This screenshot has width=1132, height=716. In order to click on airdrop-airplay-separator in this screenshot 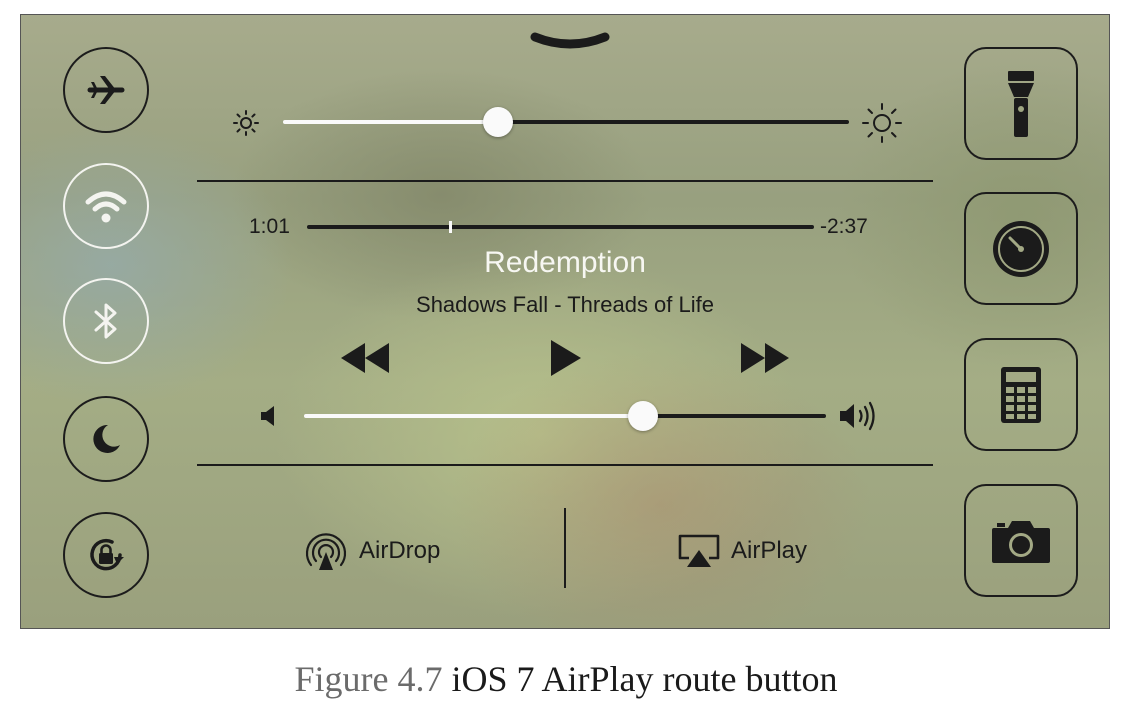, I will do `click(565, 548)`.